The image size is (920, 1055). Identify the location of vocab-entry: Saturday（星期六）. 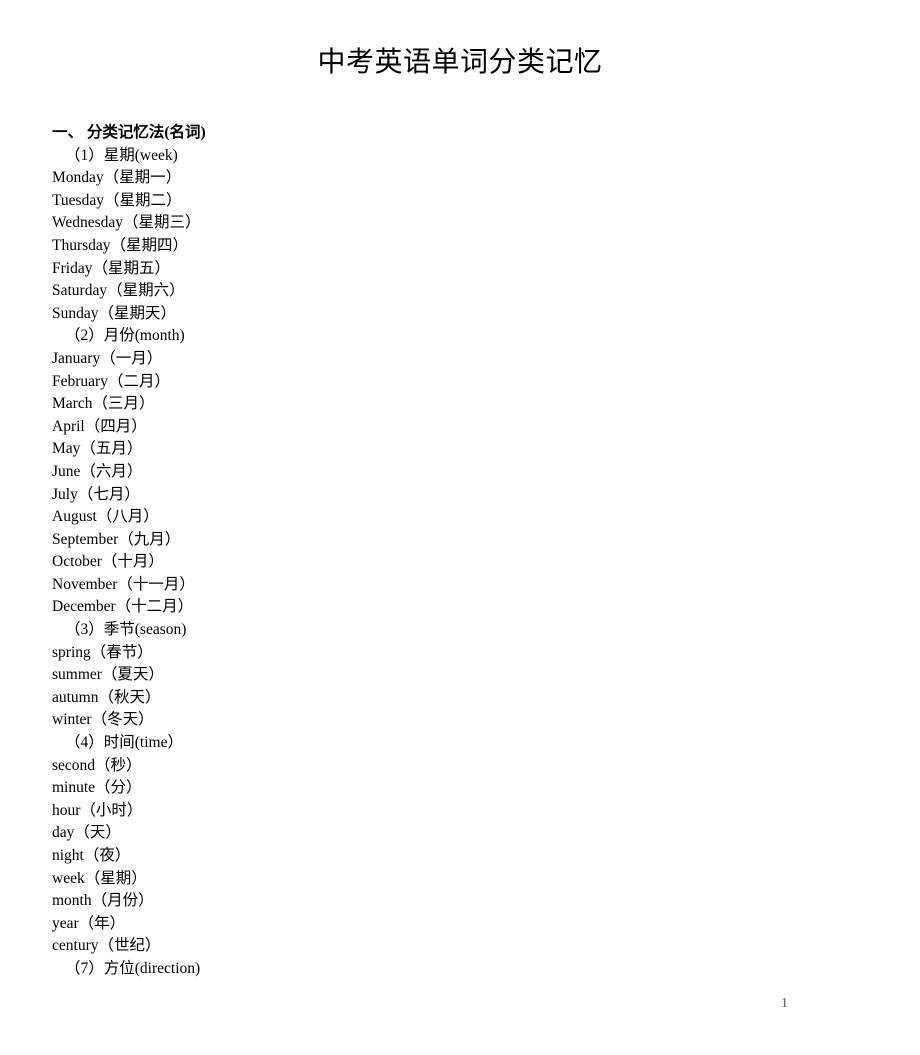
(118, 291).